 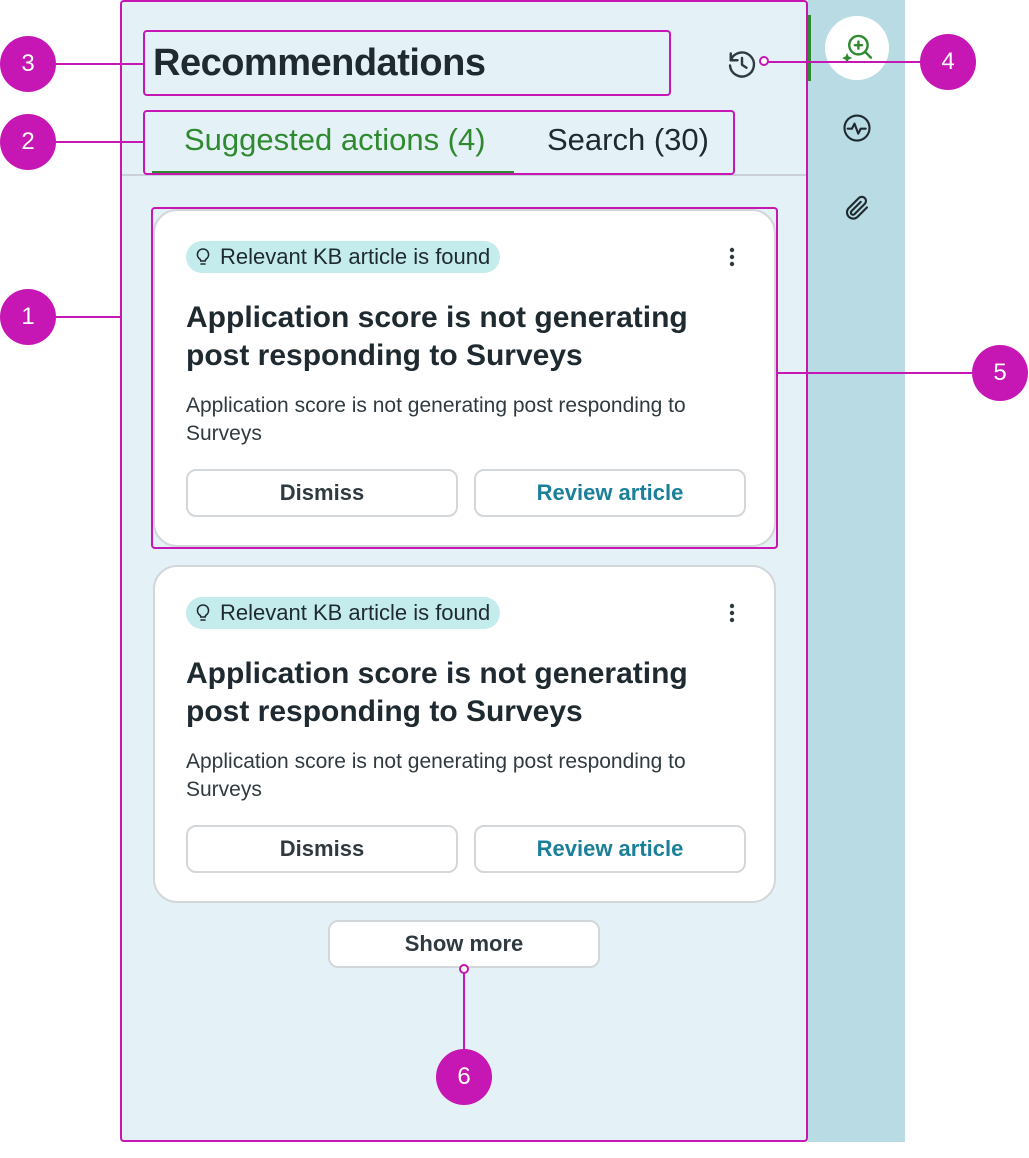 What do you see at coordinates (1000, 373) in the screenshot?
I see `callout-5: 5` at bounding box center [1000, 373].